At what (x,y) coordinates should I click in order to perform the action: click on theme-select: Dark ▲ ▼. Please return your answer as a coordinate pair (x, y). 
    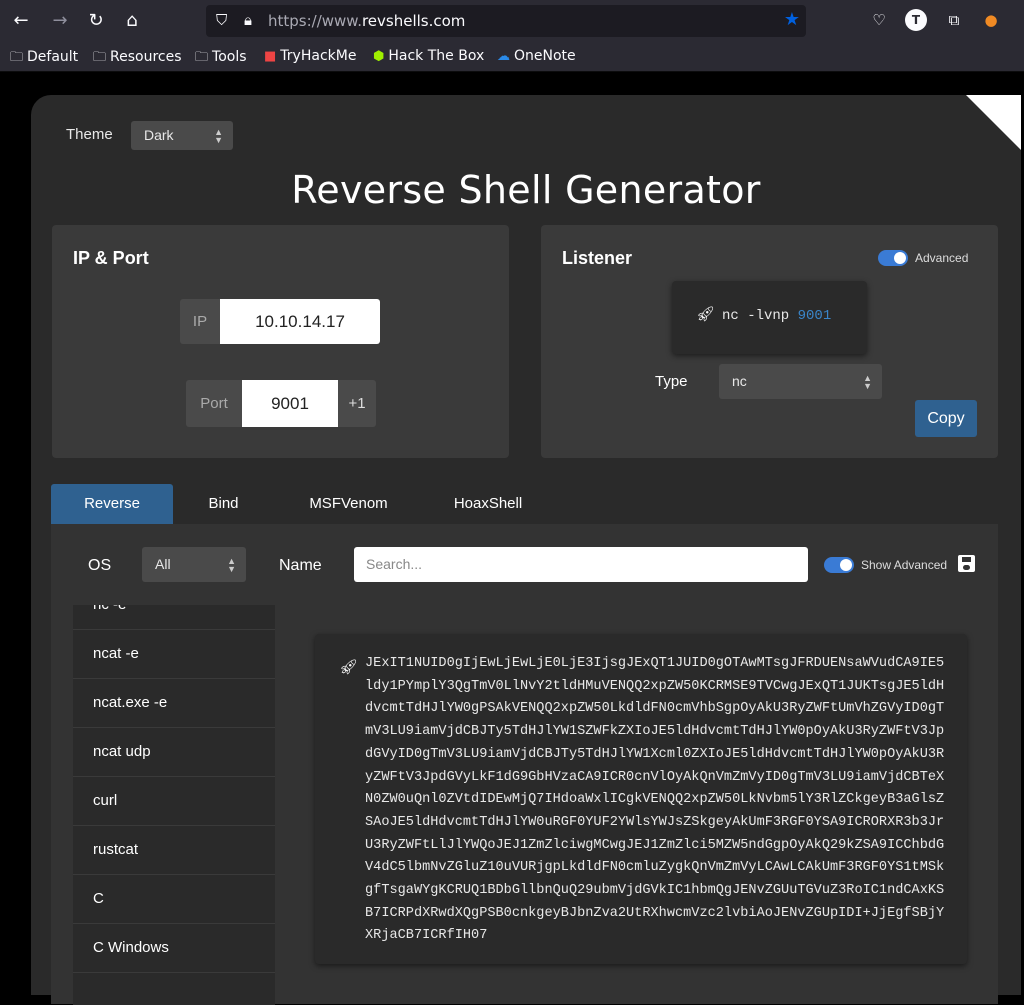
    Looking at the image, I should click on (182, 135).